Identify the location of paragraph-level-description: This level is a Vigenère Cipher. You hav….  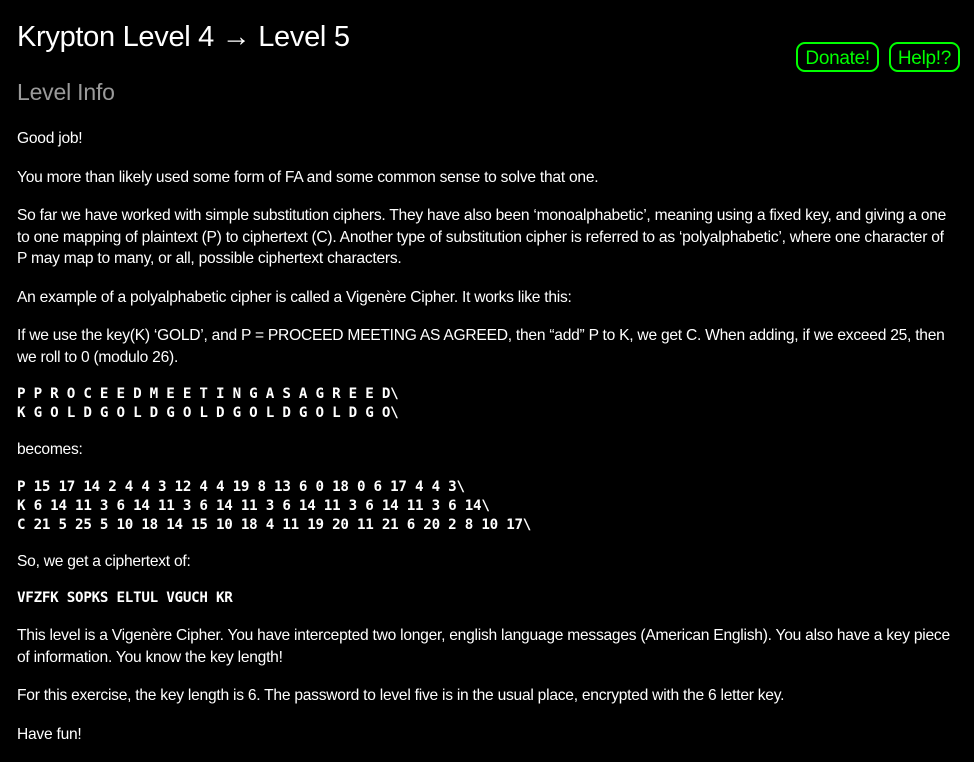
(483, 646).